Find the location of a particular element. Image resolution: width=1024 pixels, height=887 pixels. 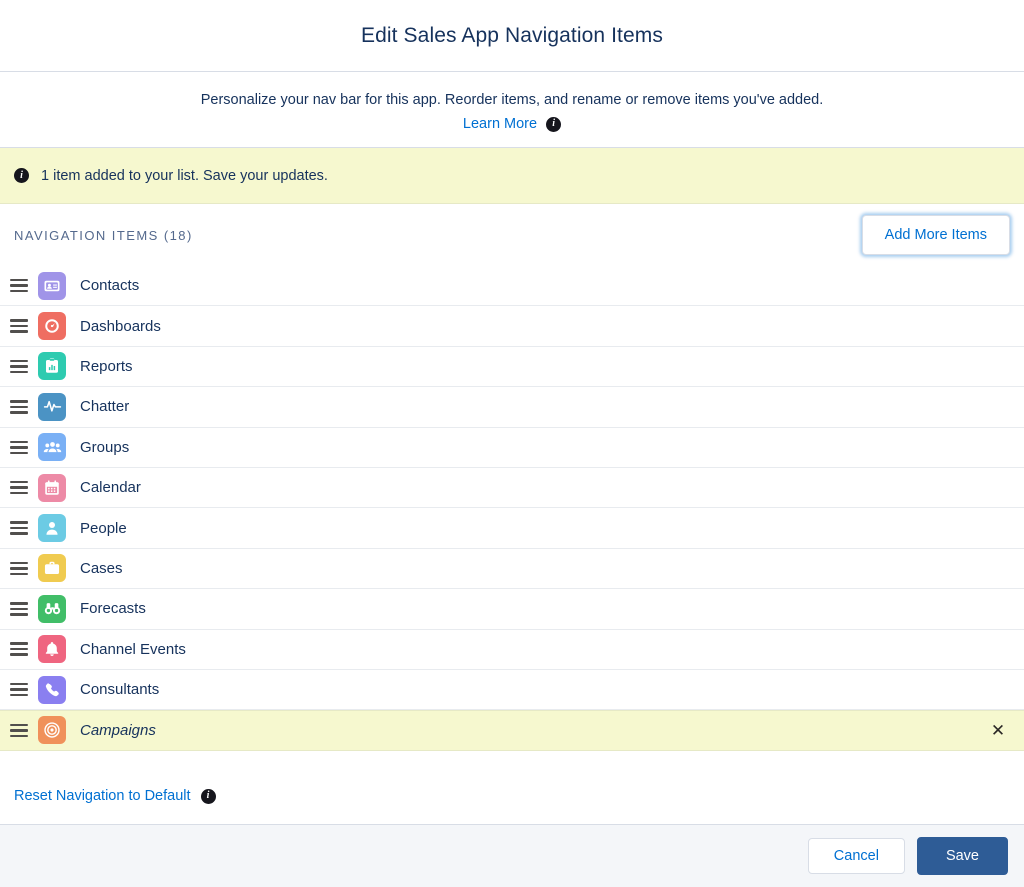

gauge-icon is located at coordinates (52, 326).